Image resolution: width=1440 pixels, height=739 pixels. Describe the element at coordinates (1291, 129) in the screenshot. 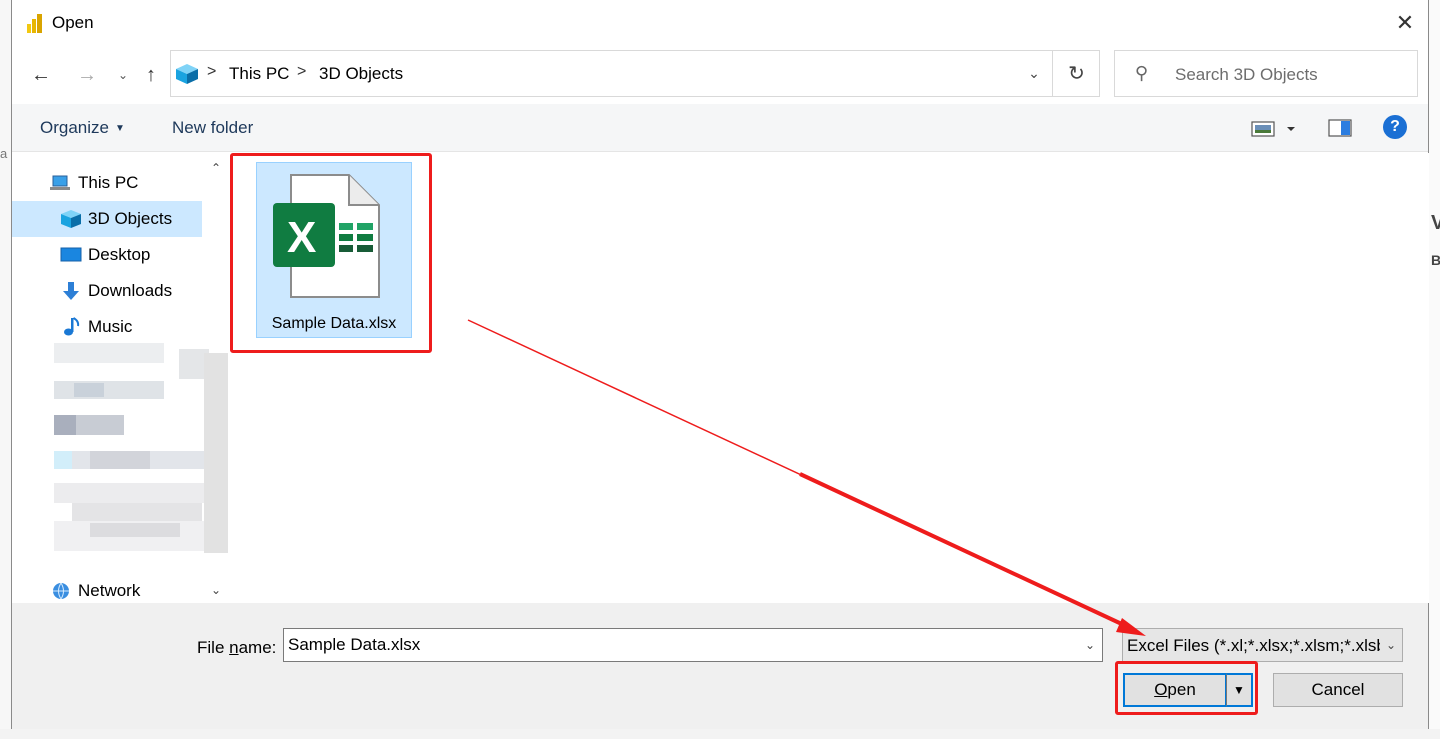

I see `caret-down-icon` at that location.